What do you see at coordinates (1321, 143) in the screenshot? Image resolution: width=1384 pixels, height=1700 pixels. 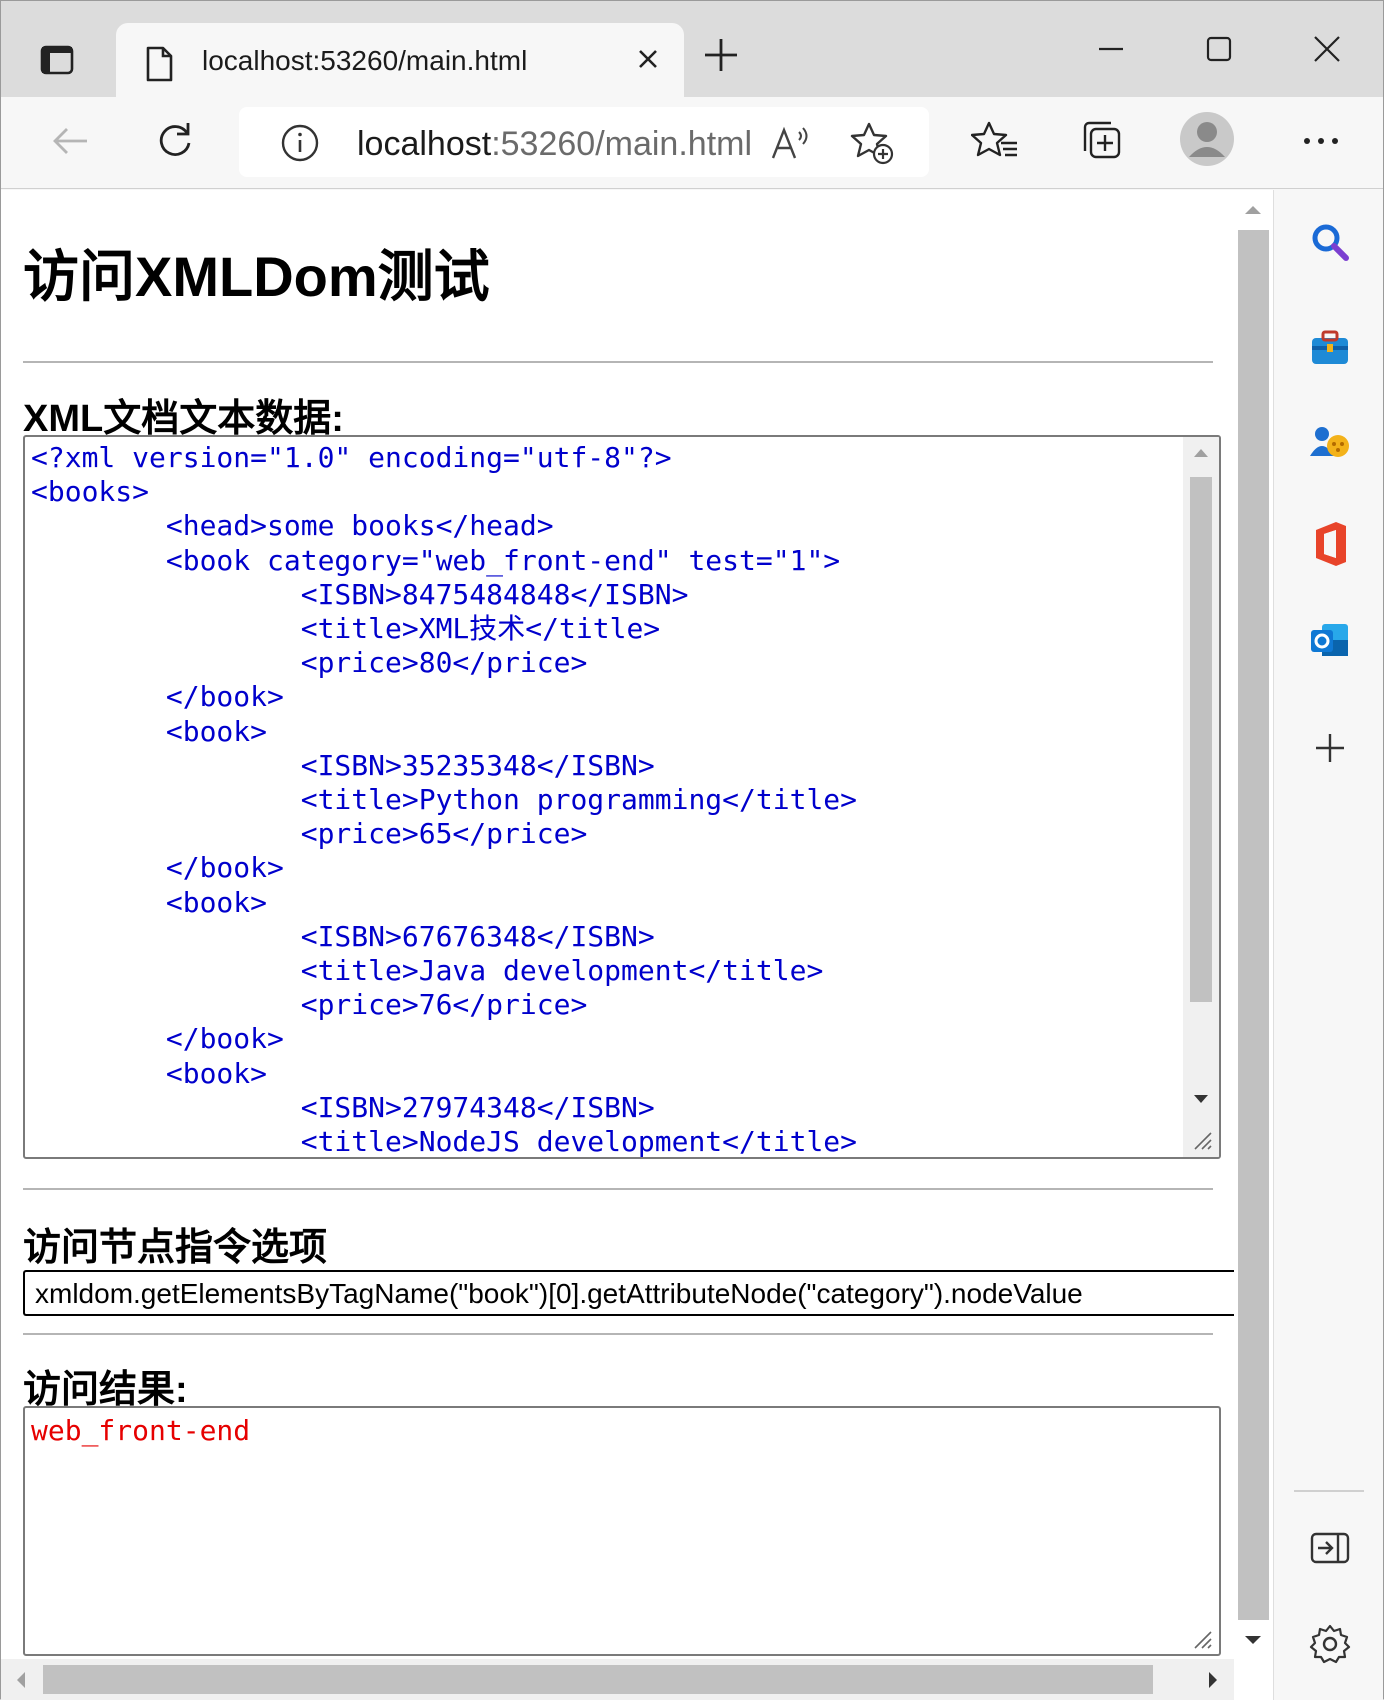 I see `more-options-icon` at bounding box center [1321, 143].